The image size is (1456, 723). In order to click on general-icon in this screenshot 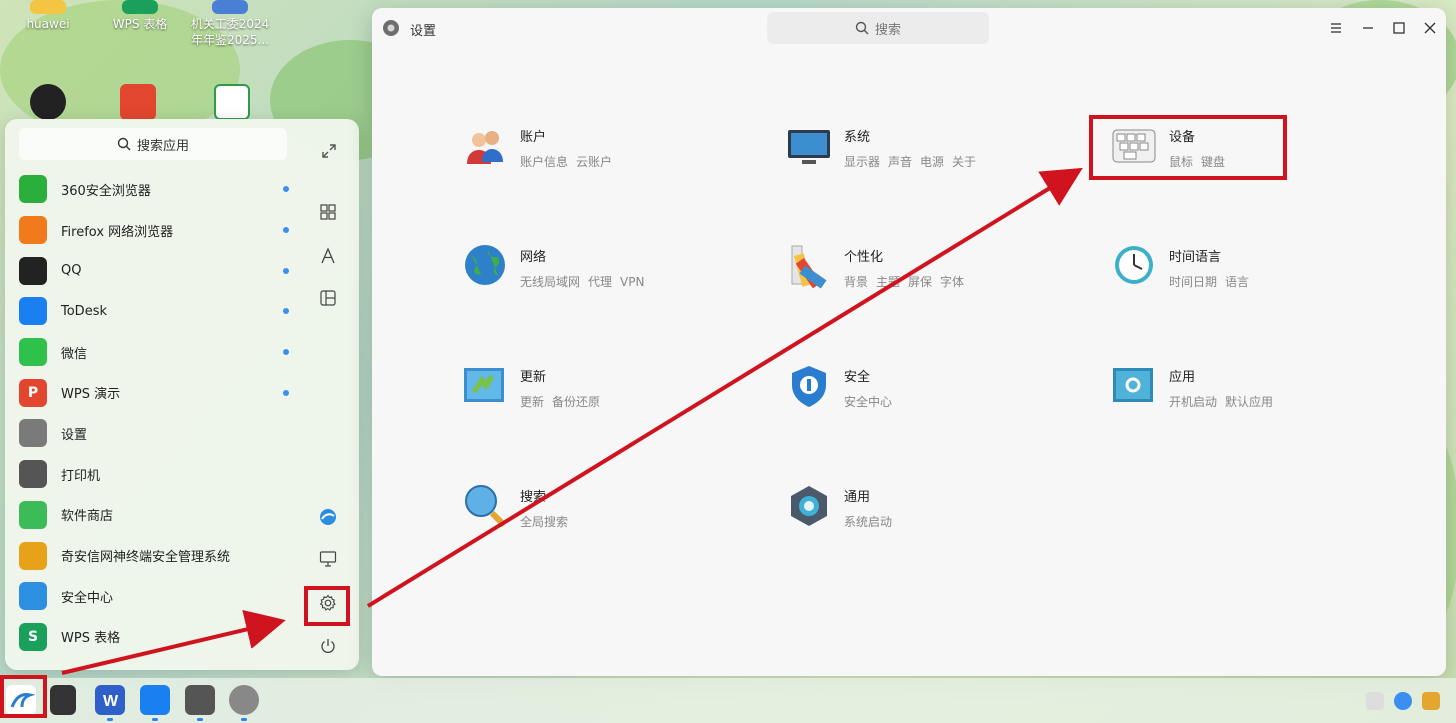, I will do `click(809, 506)`.